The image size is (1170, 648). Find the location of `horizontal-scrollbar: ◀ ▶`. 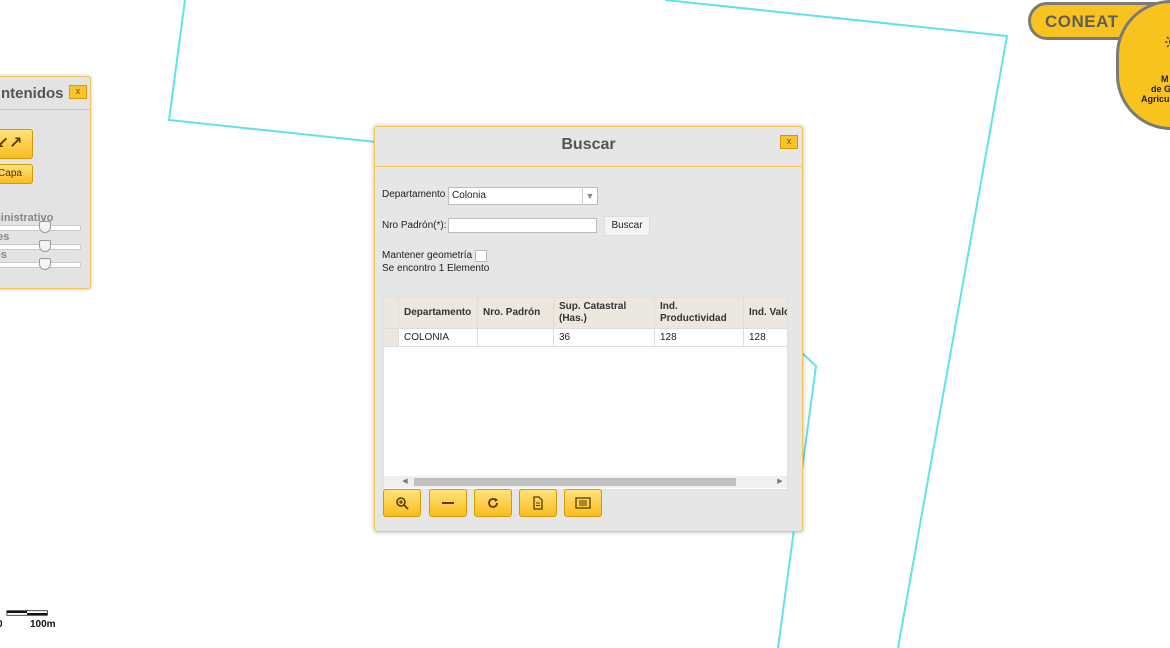

horizontal-scrollbar: ◀ ▶ is located at coordinates (585, 482).